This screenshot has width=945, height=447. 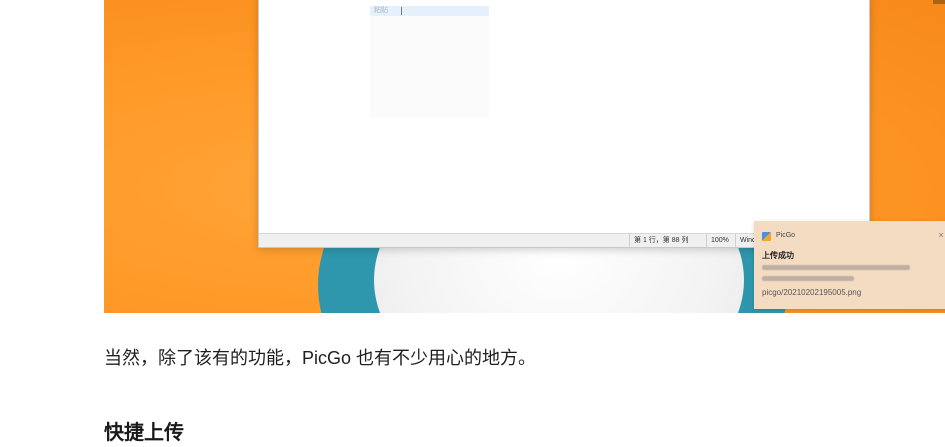 What do you see at coordinates (401, 11) in the screenshot?
I see `text-caret` at bounding box center [401, 11].